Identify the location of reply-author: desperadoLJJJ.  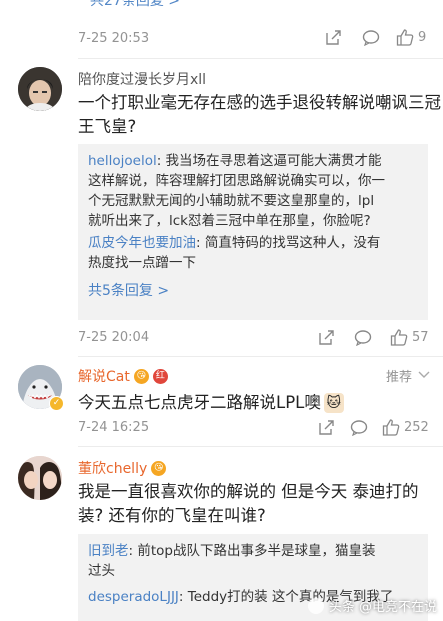
(133, 597).